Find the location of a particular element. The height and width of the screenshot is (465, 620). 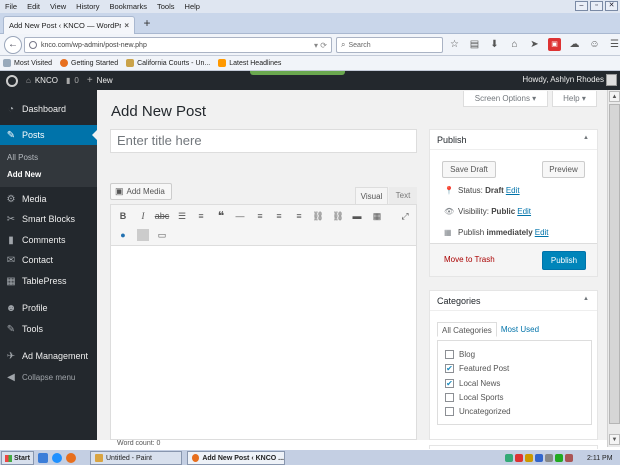

sidebar-item-comments: ▮ Comments is located at coordinates (48, 240).